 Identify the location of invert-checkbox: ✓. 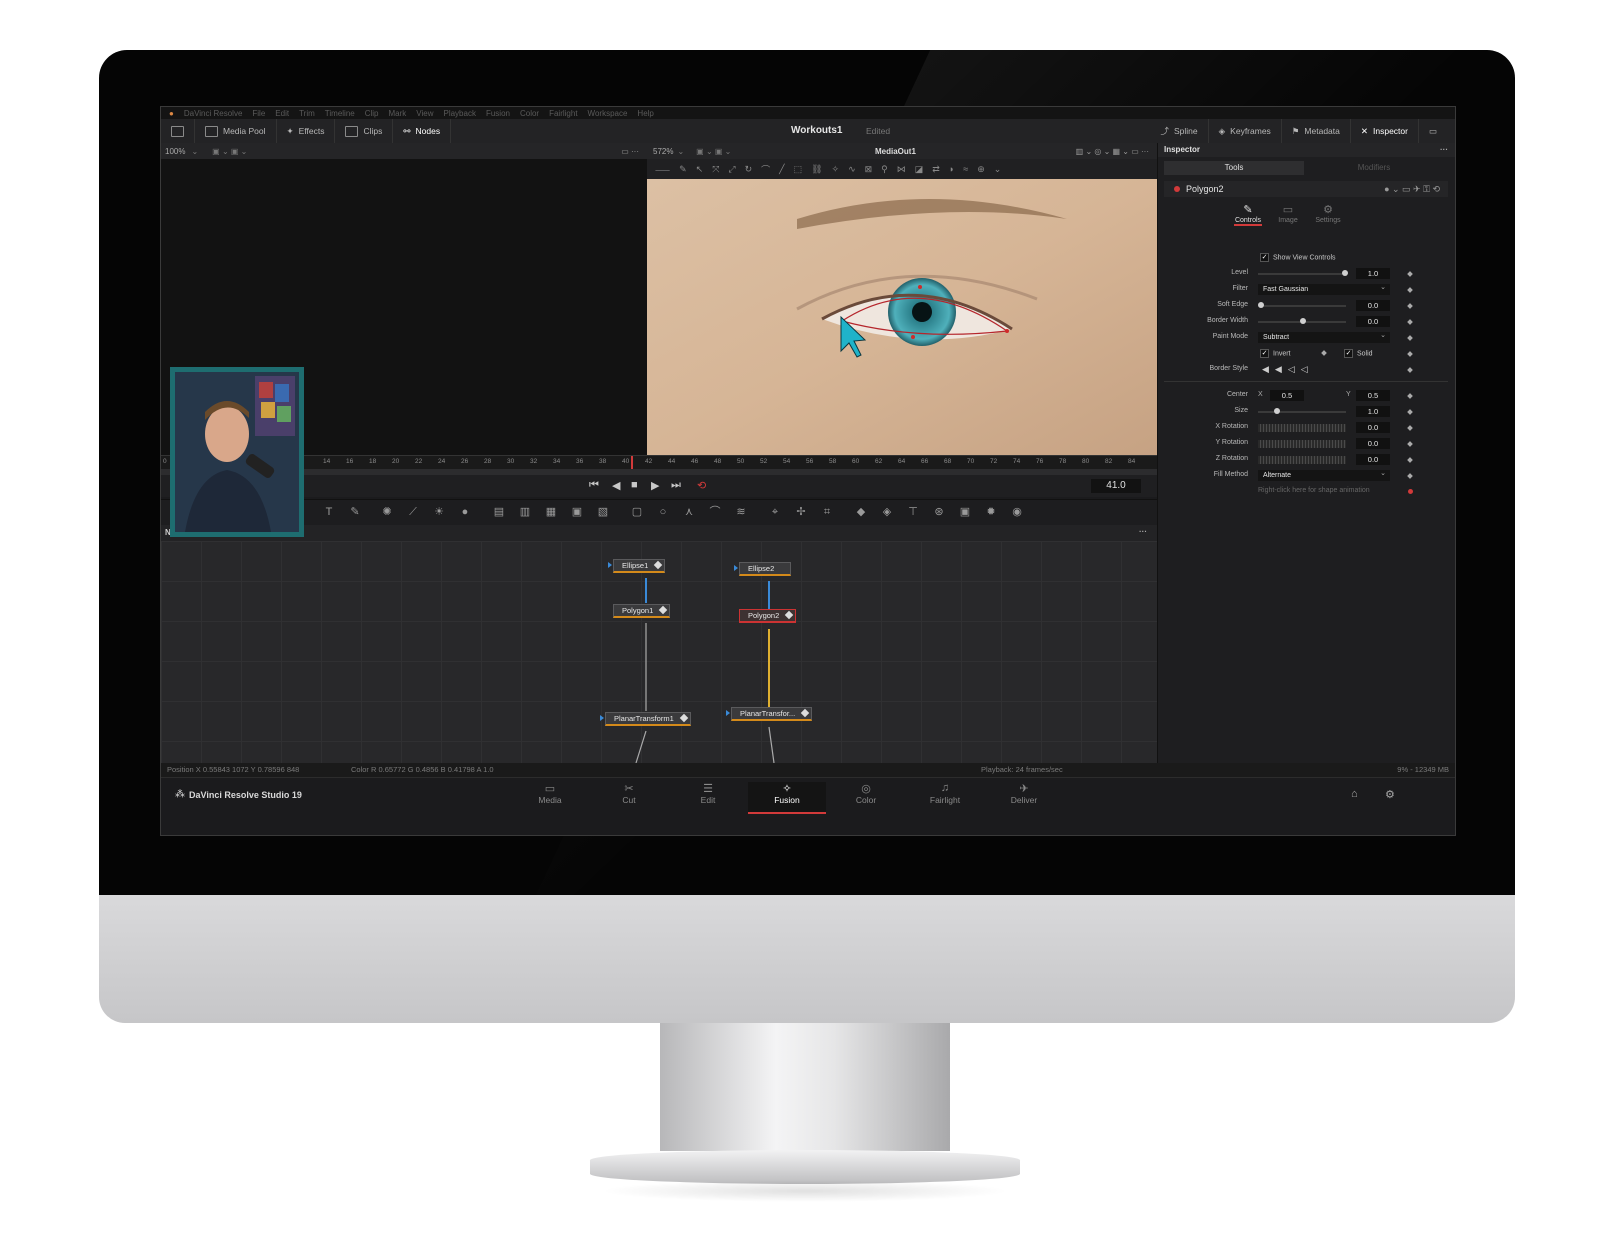
(1264, 353).